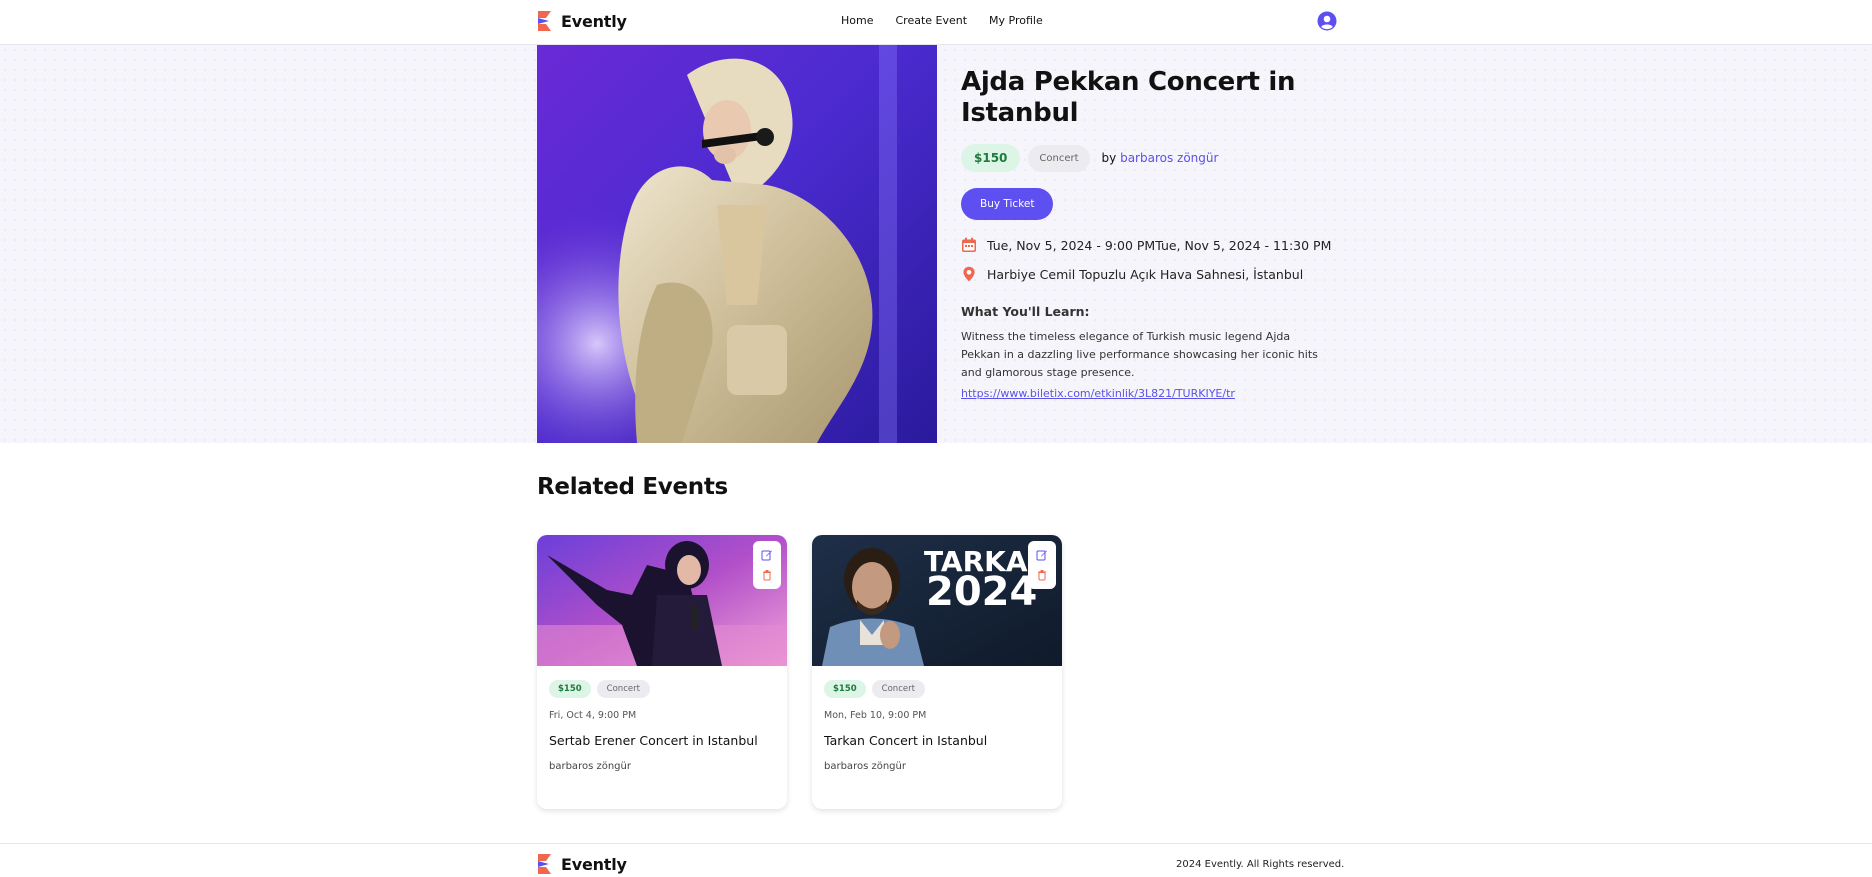 This screenshot has height=877, width=1872. I want to click on card-title: Tarkan Concert in Istanbul, so click(937, 740).